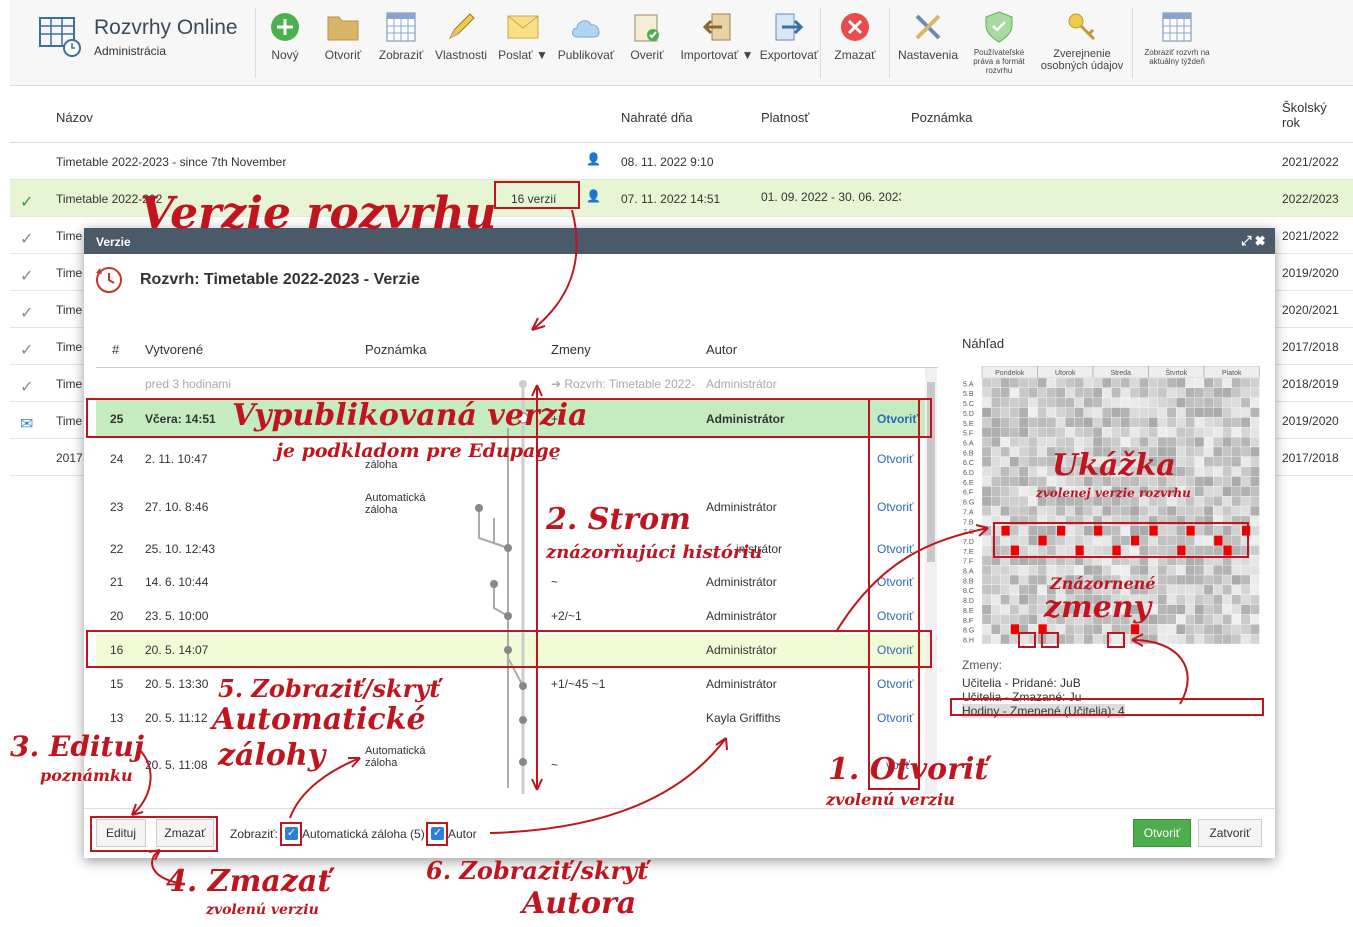  What do you see at coordinates (1114, 465) in the screenshot?
I see `annotation-preview: Ukážka` at bounding box center [1114, 465].